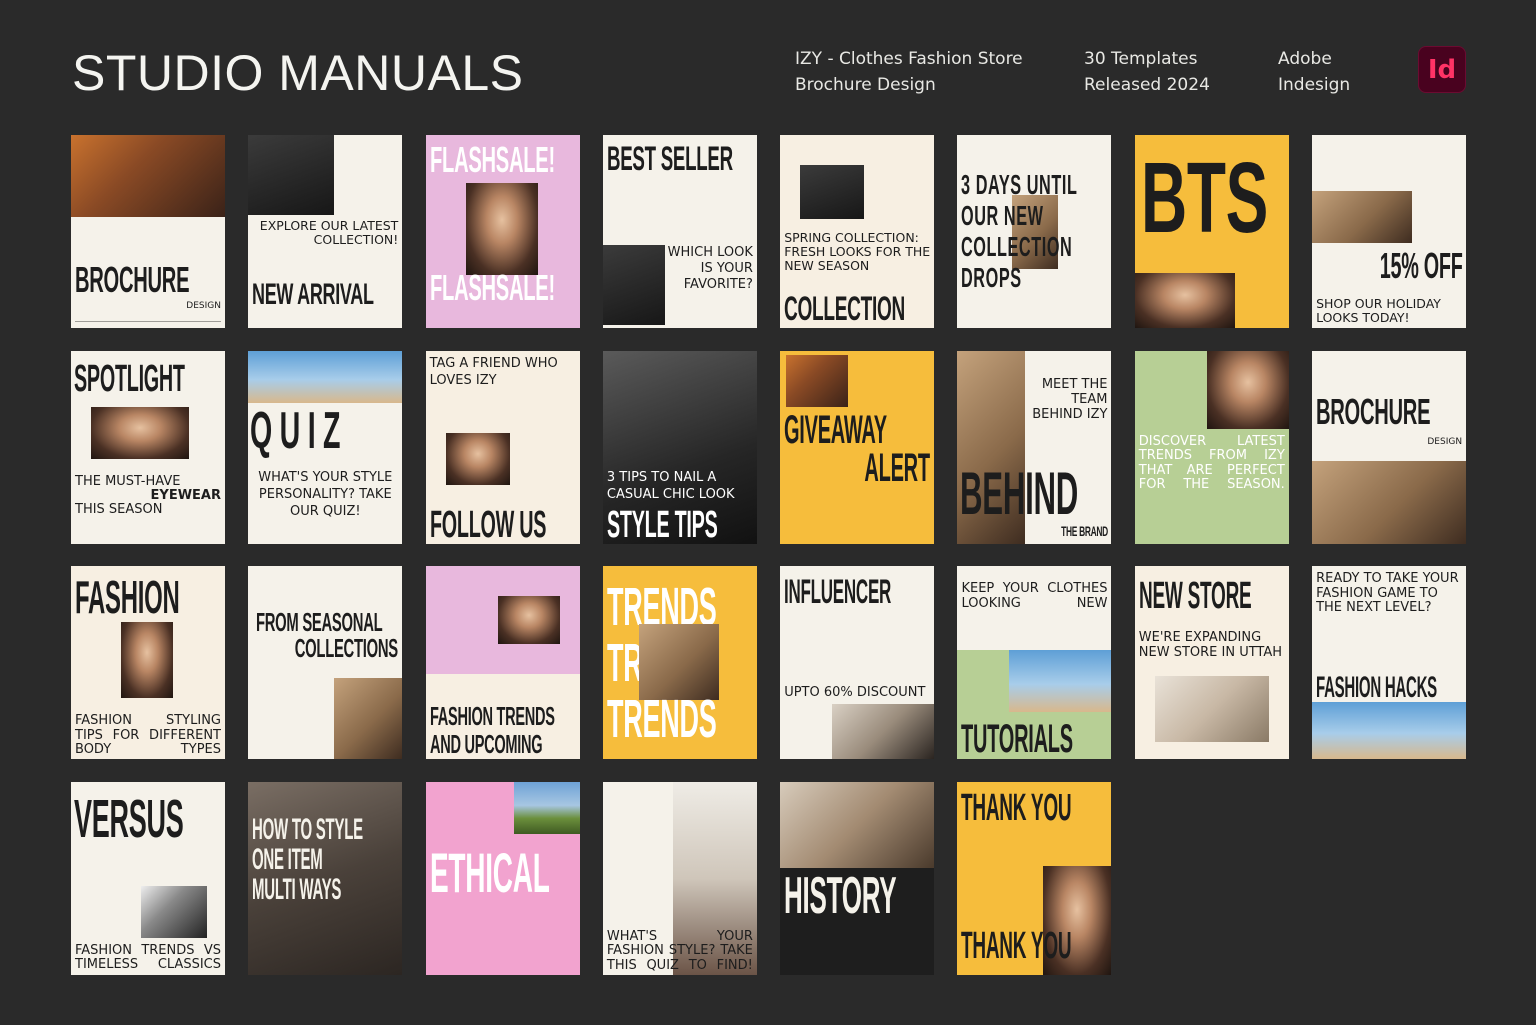 The height and width of the screenshot is (1025, 1536). I want to click on card-heading: FASHION HACKS, so click(1377, 688).